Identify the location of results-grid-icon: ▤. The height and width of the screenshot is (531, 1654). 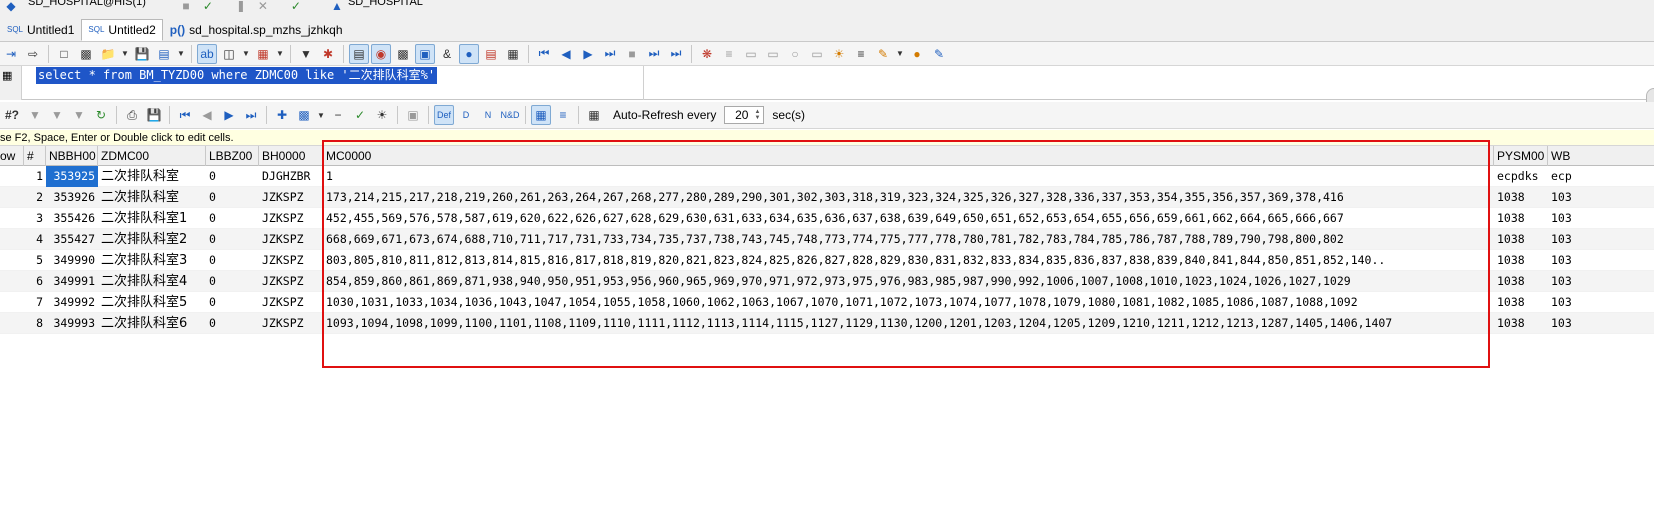
(359, 53).